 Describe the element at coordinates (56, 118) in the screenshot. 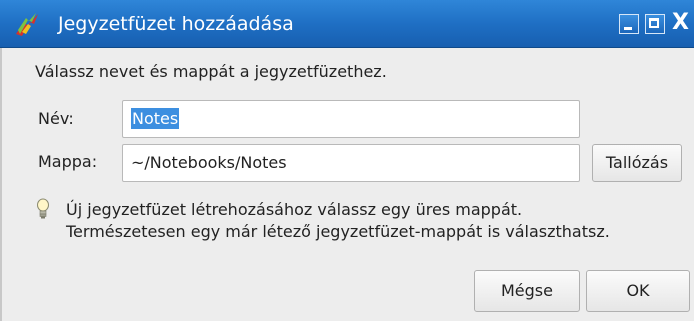

I see `name-label: Név:` at that location.